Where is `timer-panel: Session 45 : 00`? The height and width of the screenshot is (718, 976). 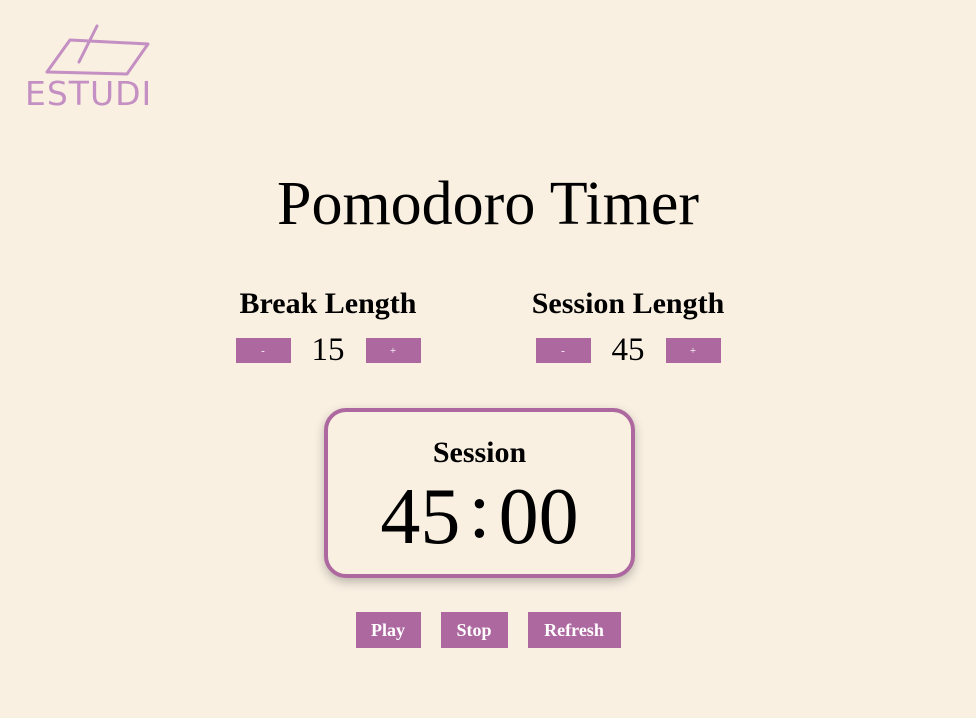 timer-panel: Session 45 : 00 is located at coordinates (479, 493).